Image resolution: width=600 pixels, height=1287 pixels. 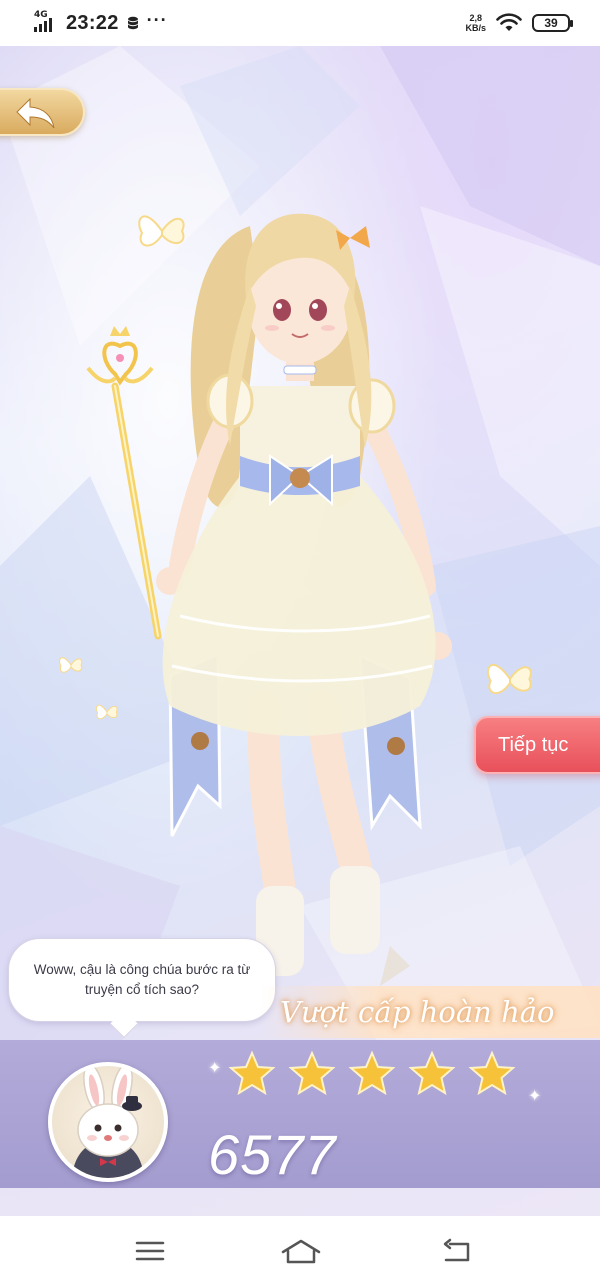 What do you see at coordinates (272, 1154) in the screenshot?
I see `score-value: 6577` at bounding box center [272, 1154].